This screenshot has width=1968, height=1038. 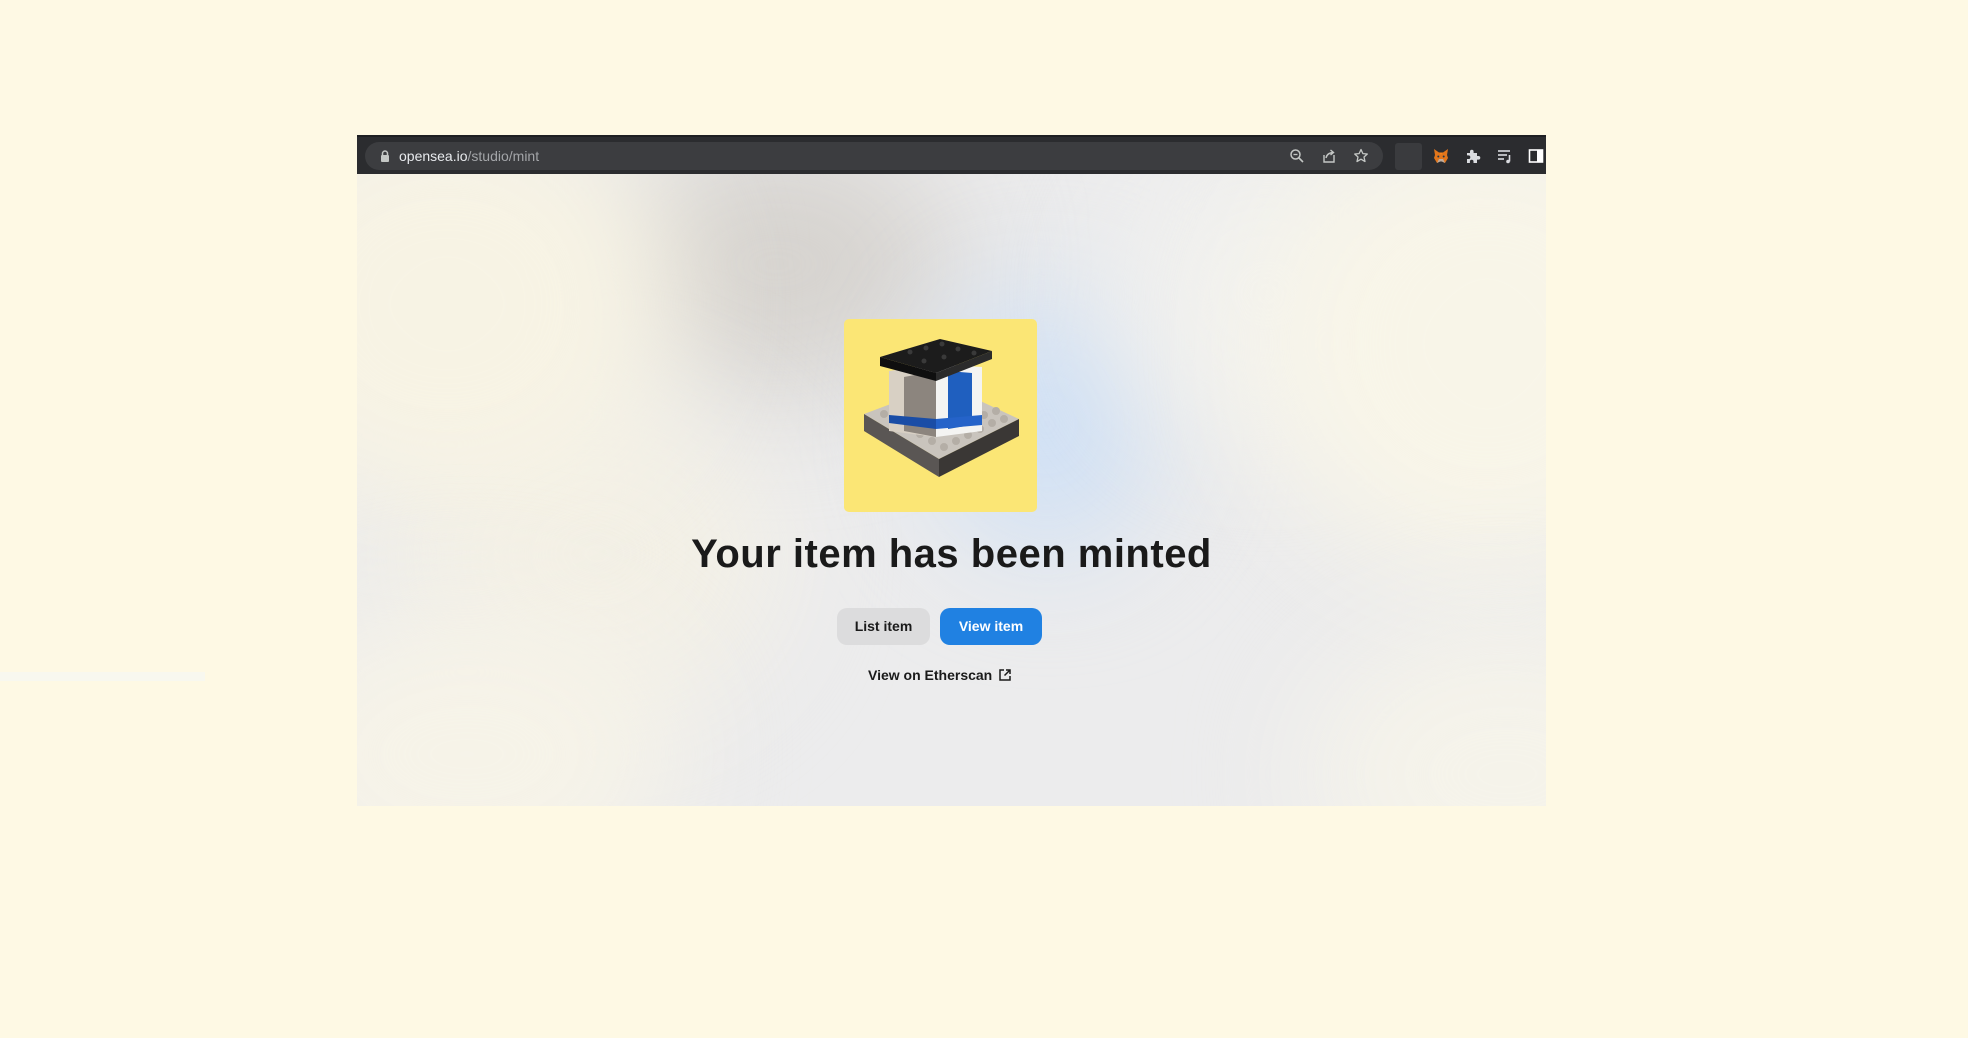 I want to click on url-path: /studio/mint, so click(x=503, y=156).